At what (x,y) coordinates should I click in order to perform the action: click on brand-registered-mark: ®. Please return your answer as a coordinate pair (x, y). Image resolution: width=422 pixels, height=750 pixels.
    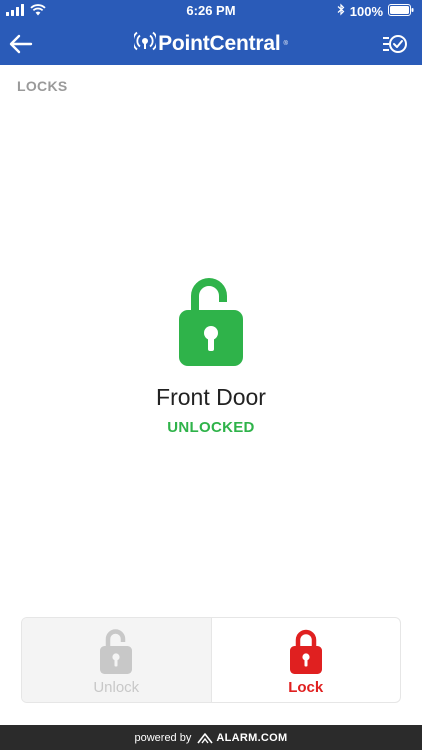
    Looking at the image, I should click on (285, 43).